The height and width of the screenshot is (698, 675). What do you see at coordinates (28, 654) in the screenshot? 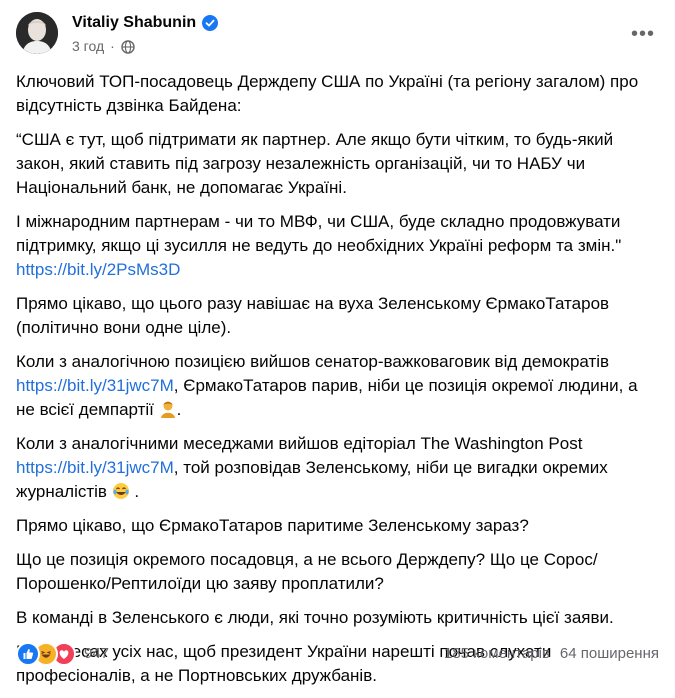
I see `like-reaction-icon` at bounding box center [28, 654].